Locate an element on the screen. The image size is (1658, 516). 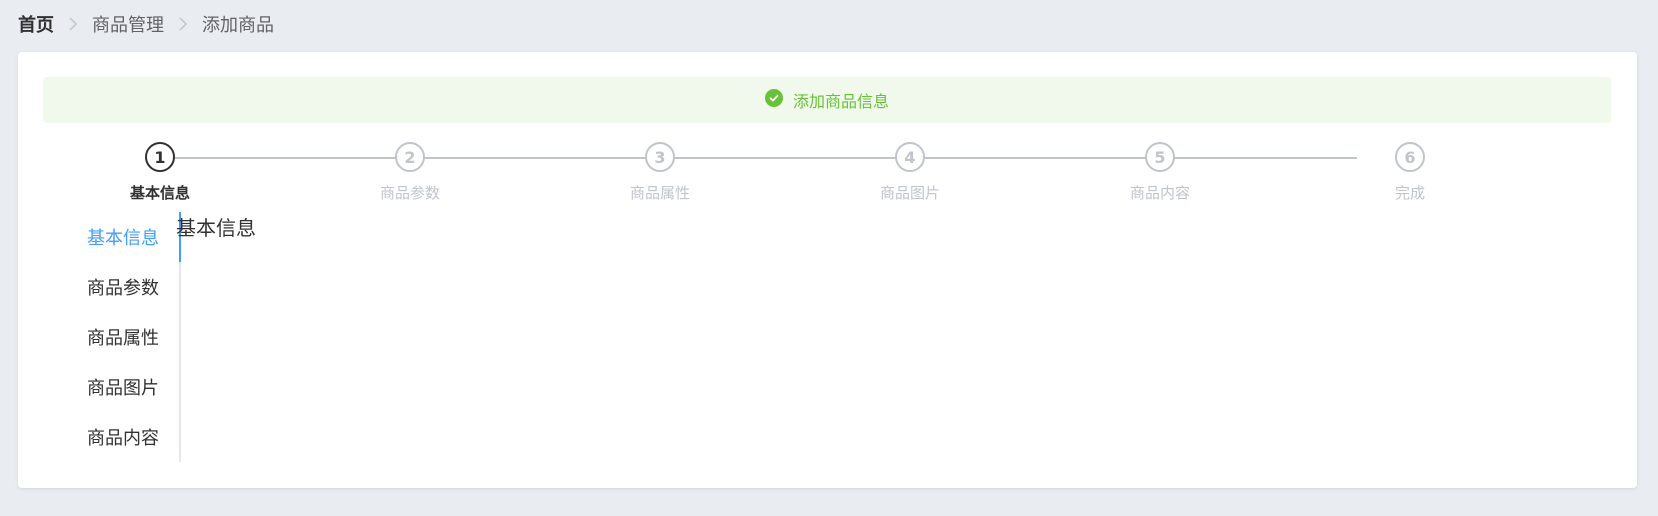
breadcrumb-goods-management: 商品管理 is located at coordinates (128, 24).